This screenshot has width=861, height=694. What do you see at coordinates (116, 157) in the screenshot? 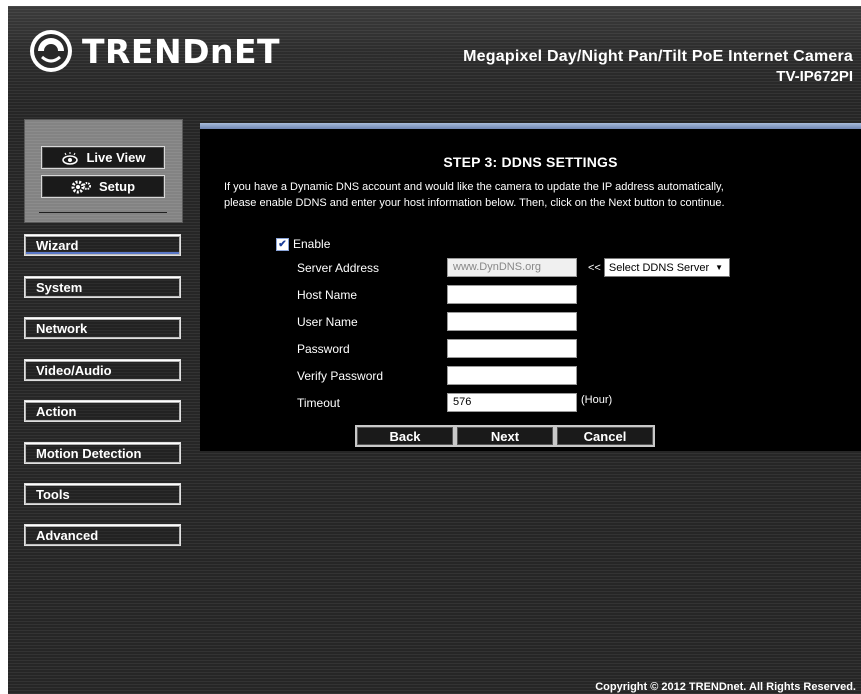
I see `live-view-label: Live View` at bounding box center [116, 157].